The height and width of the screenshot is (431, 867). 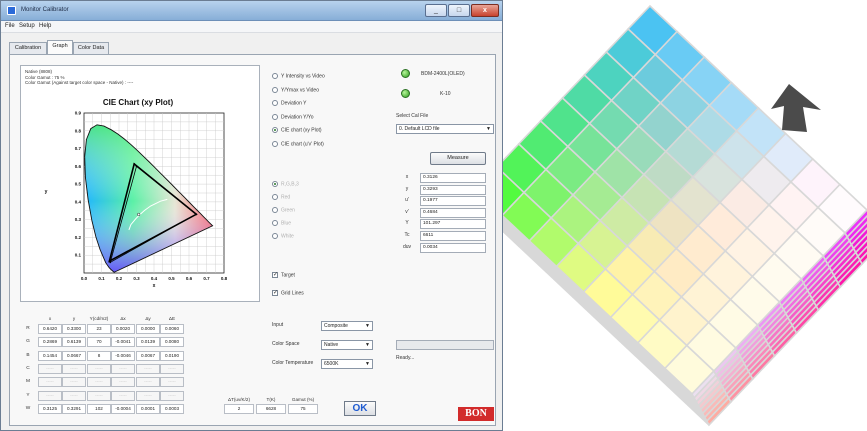 I want to click on table-row-label: R, so click(x=28, y=328).